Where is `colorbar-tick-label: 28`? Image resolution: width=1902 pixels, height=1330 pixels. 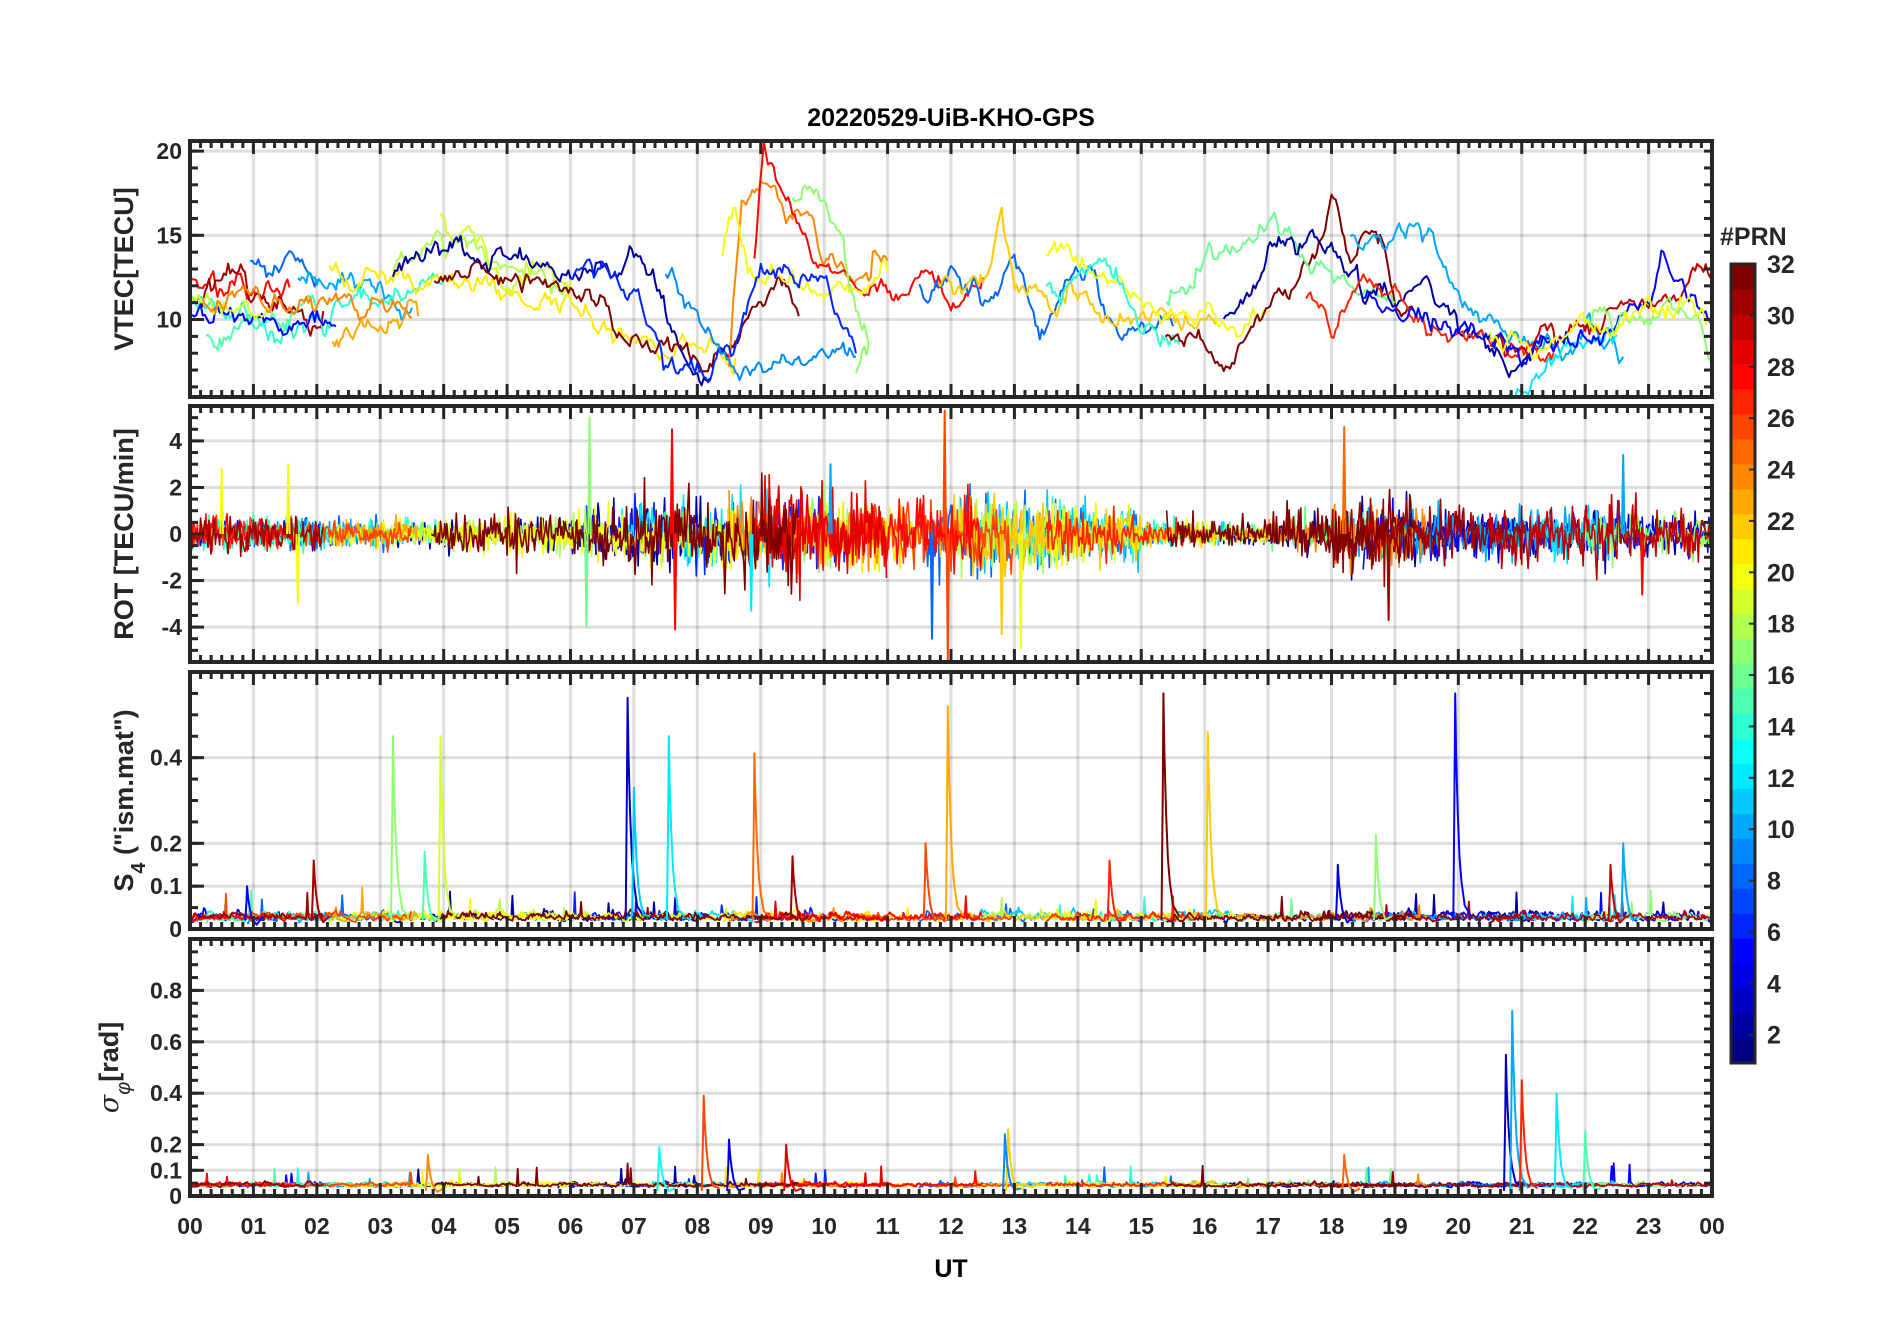
colorbar-tick-label: 28 is located at coordinates (1781, 368).